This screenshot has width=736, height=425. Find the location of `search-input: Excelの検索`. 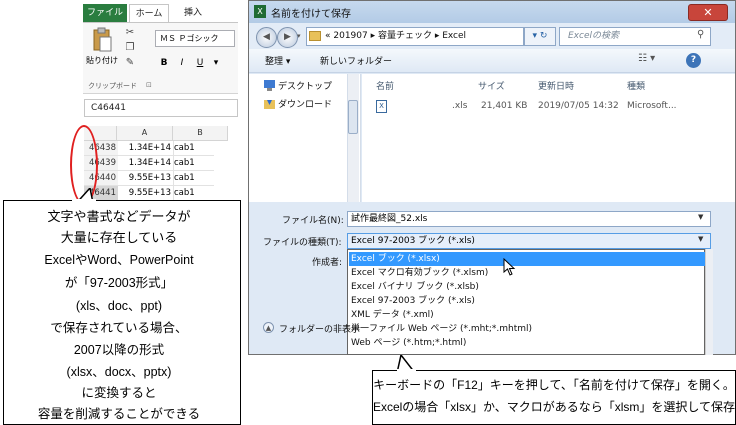

search-input: Excelの検索 is located at coordinates (635, 36).